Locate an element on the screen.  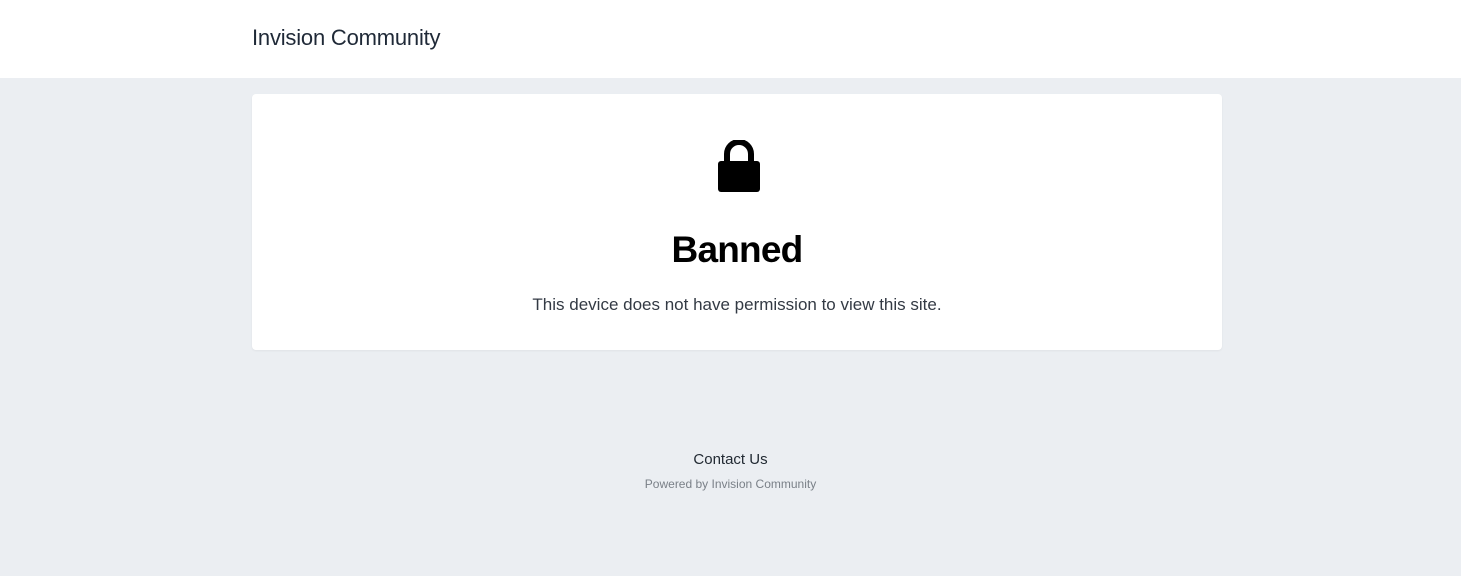
footer-contact: Contact Us is located at coordinates (730, 460).